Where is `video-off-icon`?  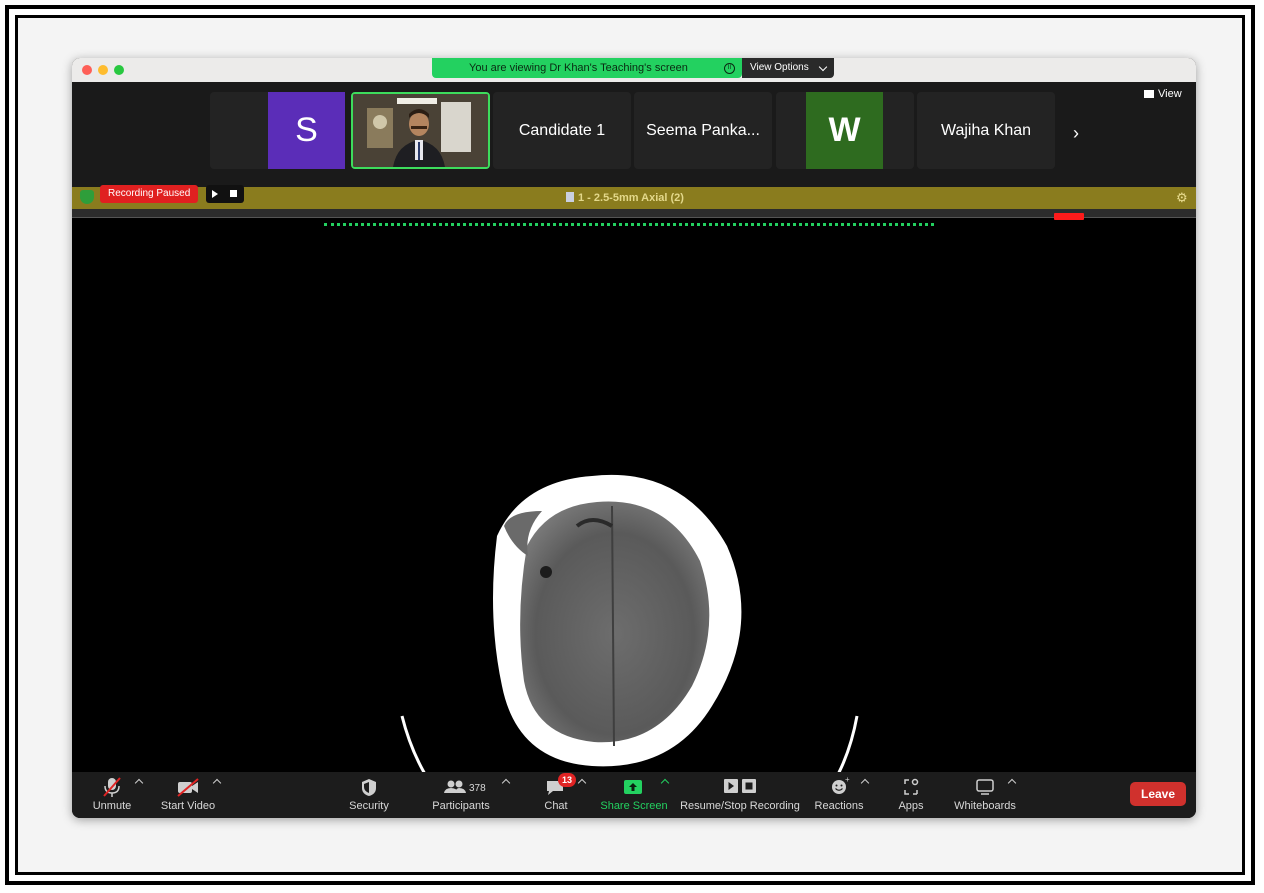 video-off-icon is located at coordinates (188, 787).